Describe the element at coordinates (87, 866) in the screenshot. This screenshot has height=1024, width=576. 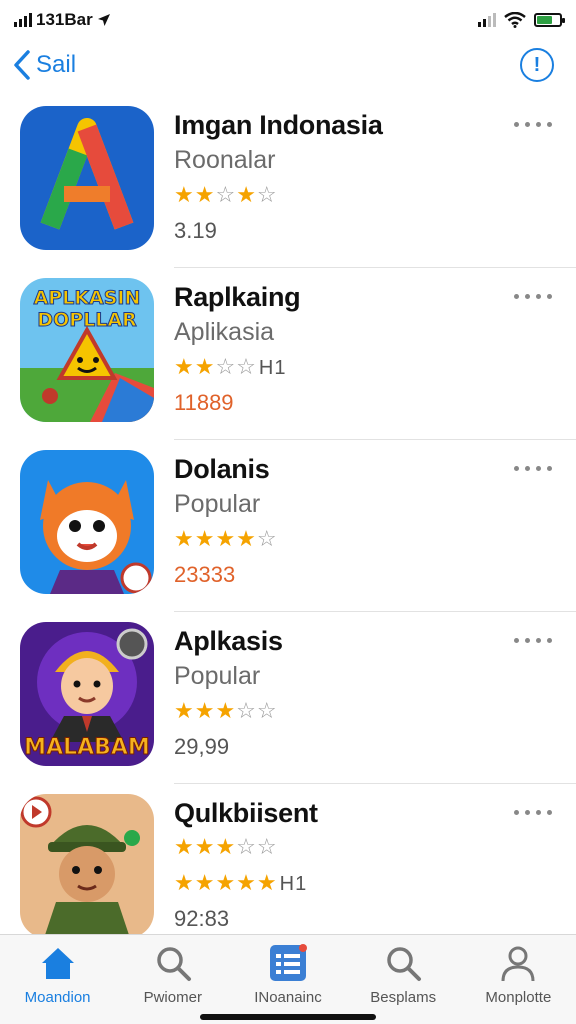
I see `app-icon-soldier-character` at that location.